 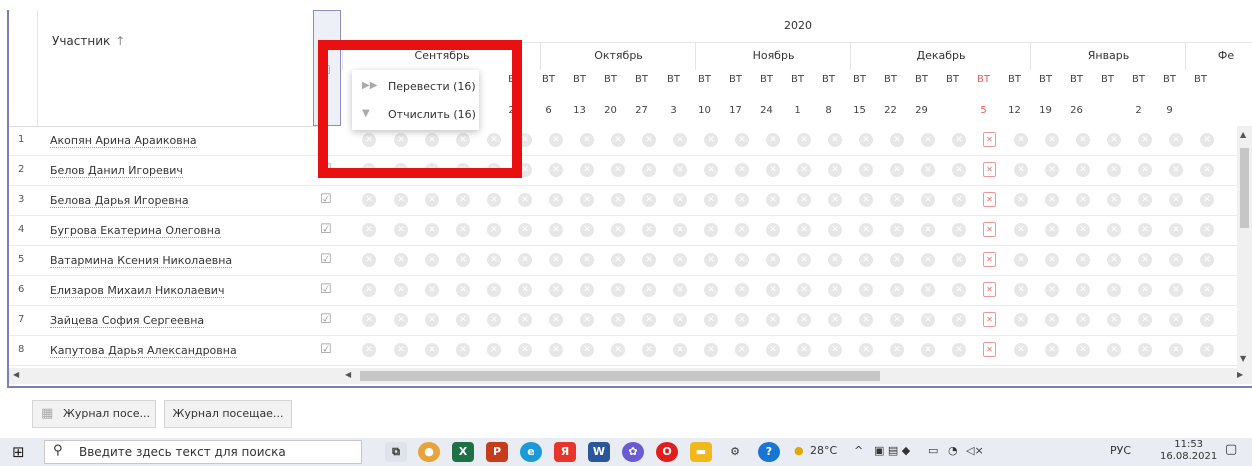 I want to click on tray-expand-icon: ^, so click(x=858, y=450).